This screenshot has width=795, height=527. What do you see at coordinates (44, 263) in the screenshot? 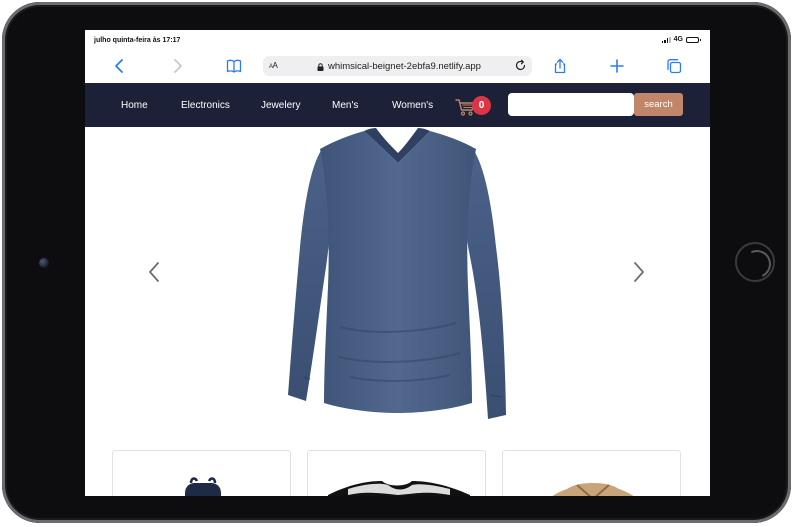
I see `camera-icon` at bounding box center [44, 263].